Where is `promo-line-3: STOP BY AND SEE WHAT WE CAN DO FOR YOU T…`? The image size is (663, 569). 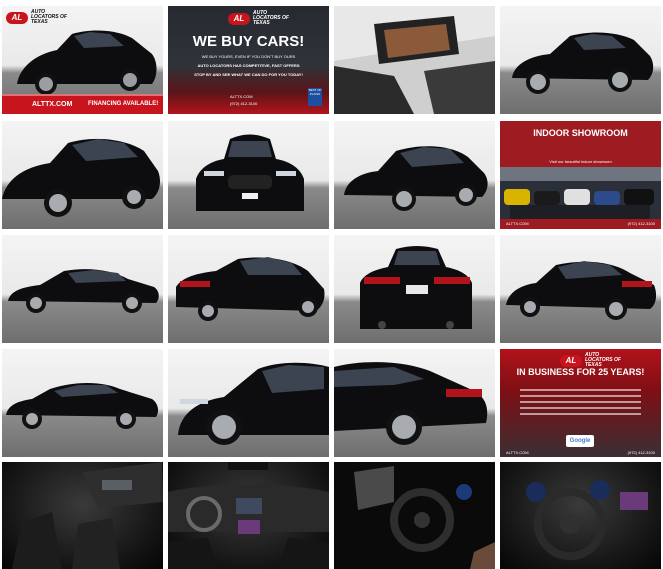
promo-line-3: STOP BY AND SEE WHAT WE CAN DO FOR YOU T… is located at coordinates (248, 74).